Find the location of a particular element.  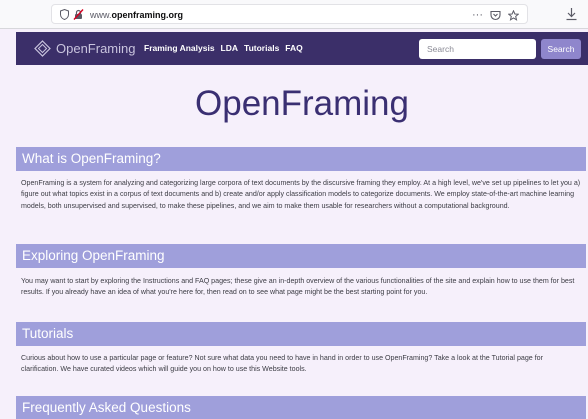

shield-icon is located at coordinates (64, 14).